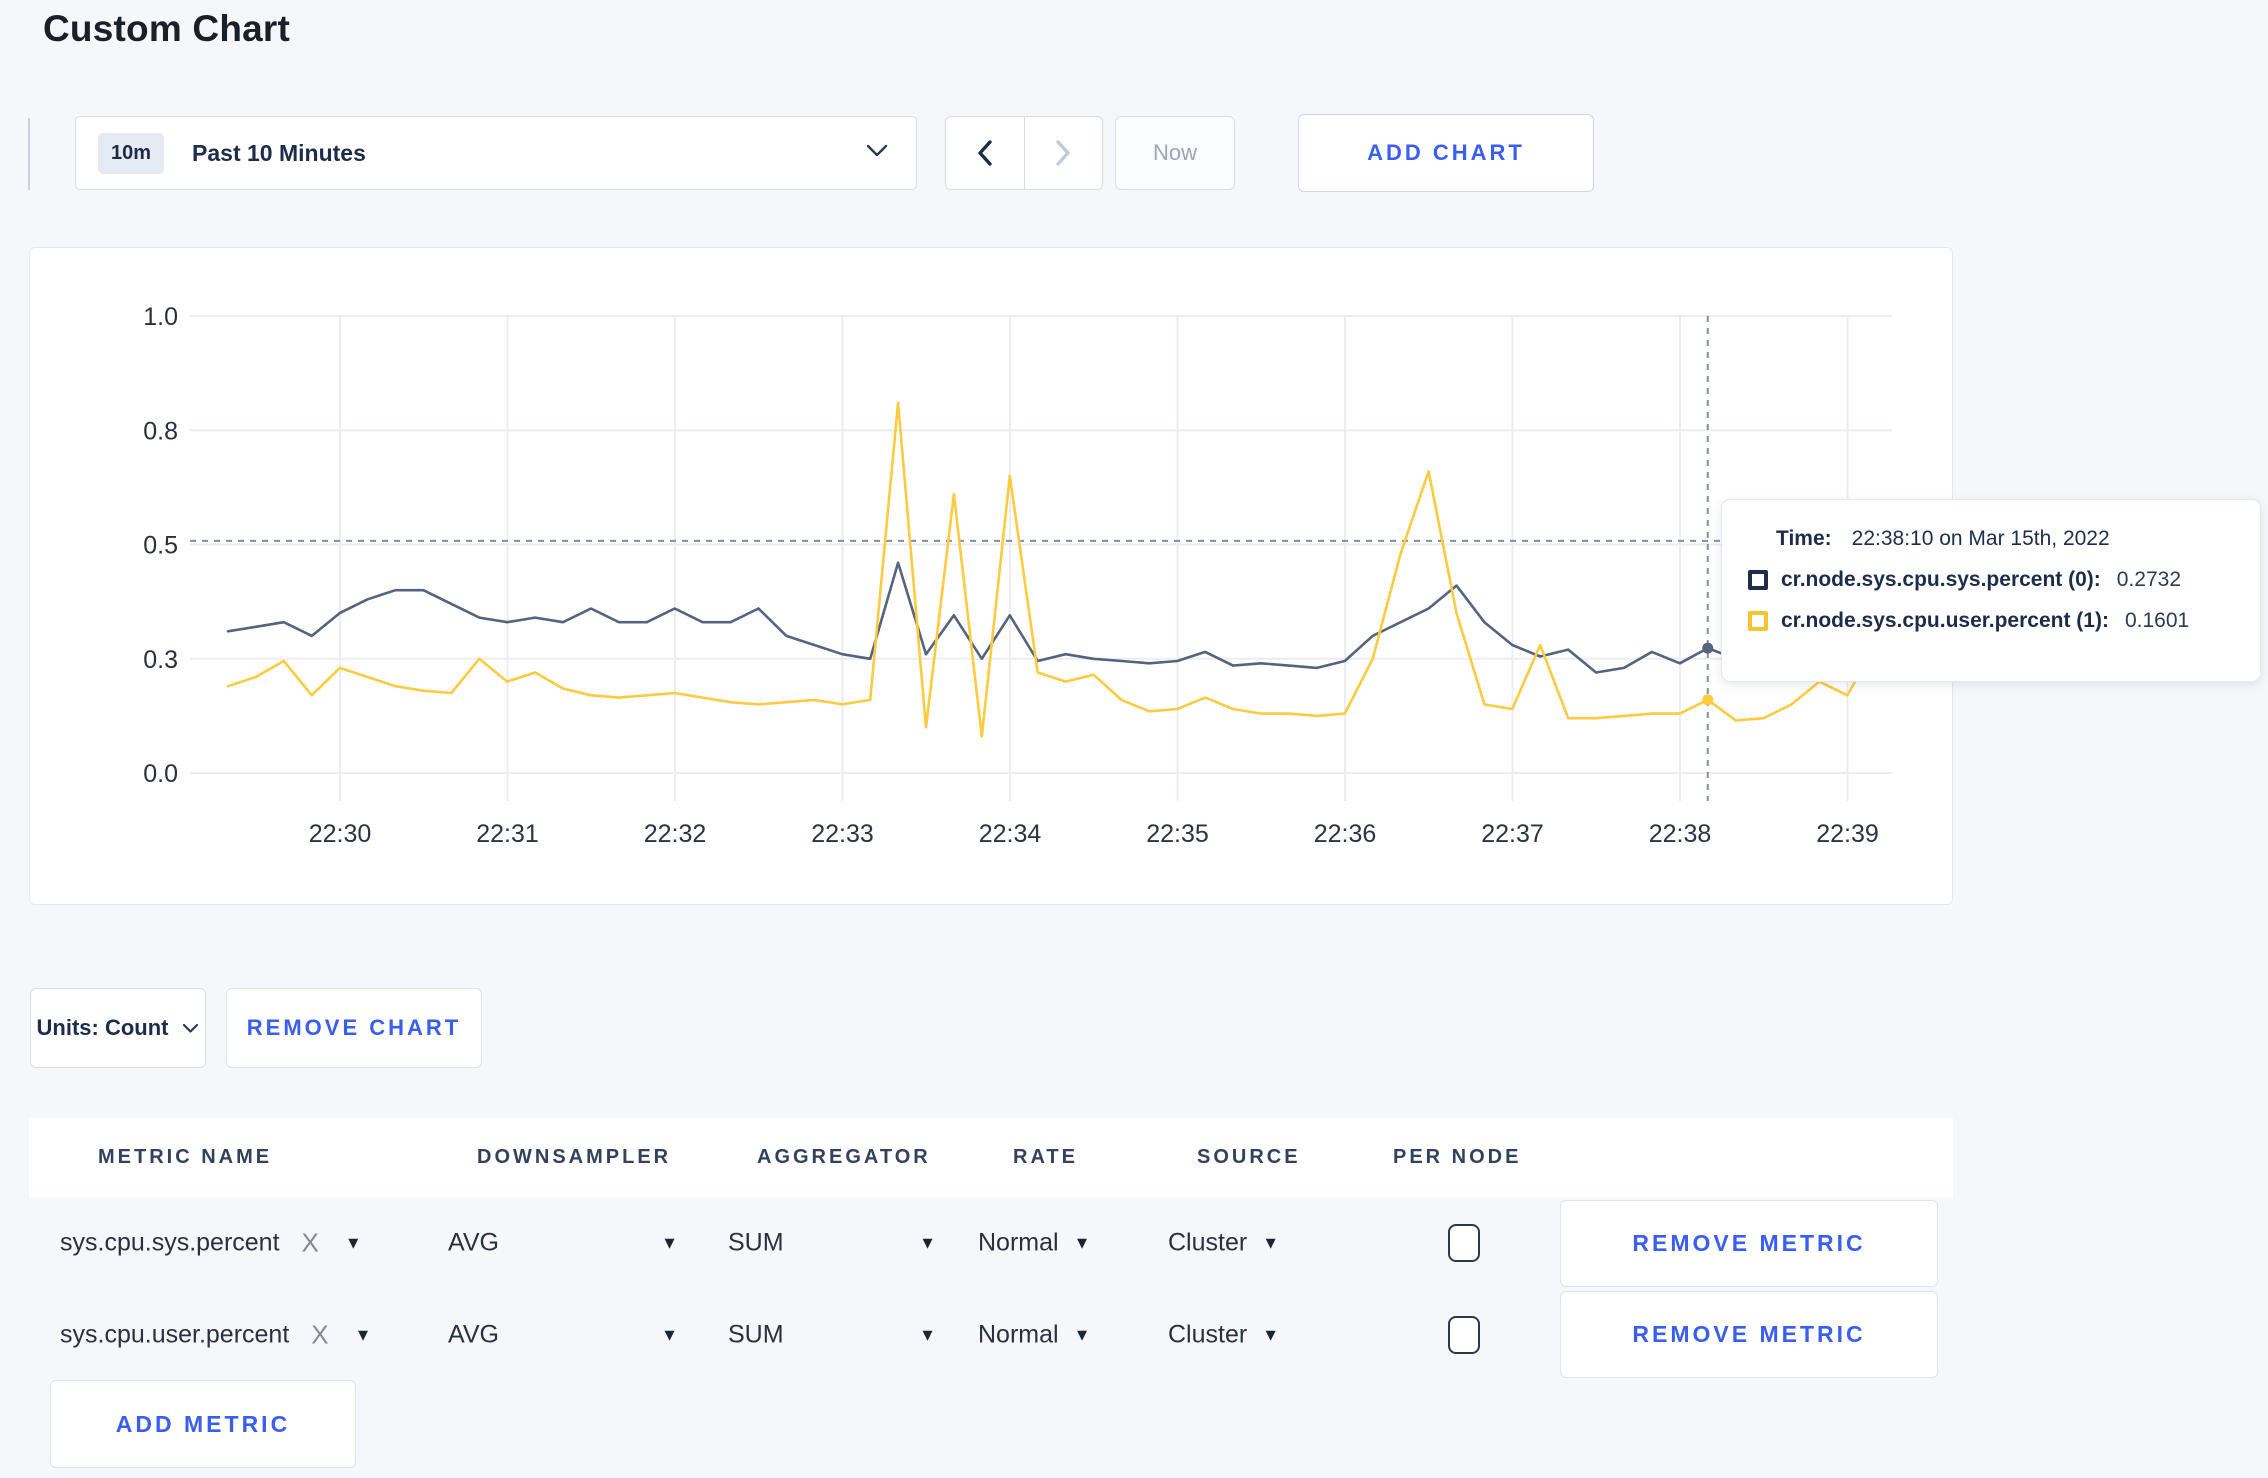  Describe the element at coordinates (160, 431) in the screenshot. I see `svg-text: 0.8` at that location.